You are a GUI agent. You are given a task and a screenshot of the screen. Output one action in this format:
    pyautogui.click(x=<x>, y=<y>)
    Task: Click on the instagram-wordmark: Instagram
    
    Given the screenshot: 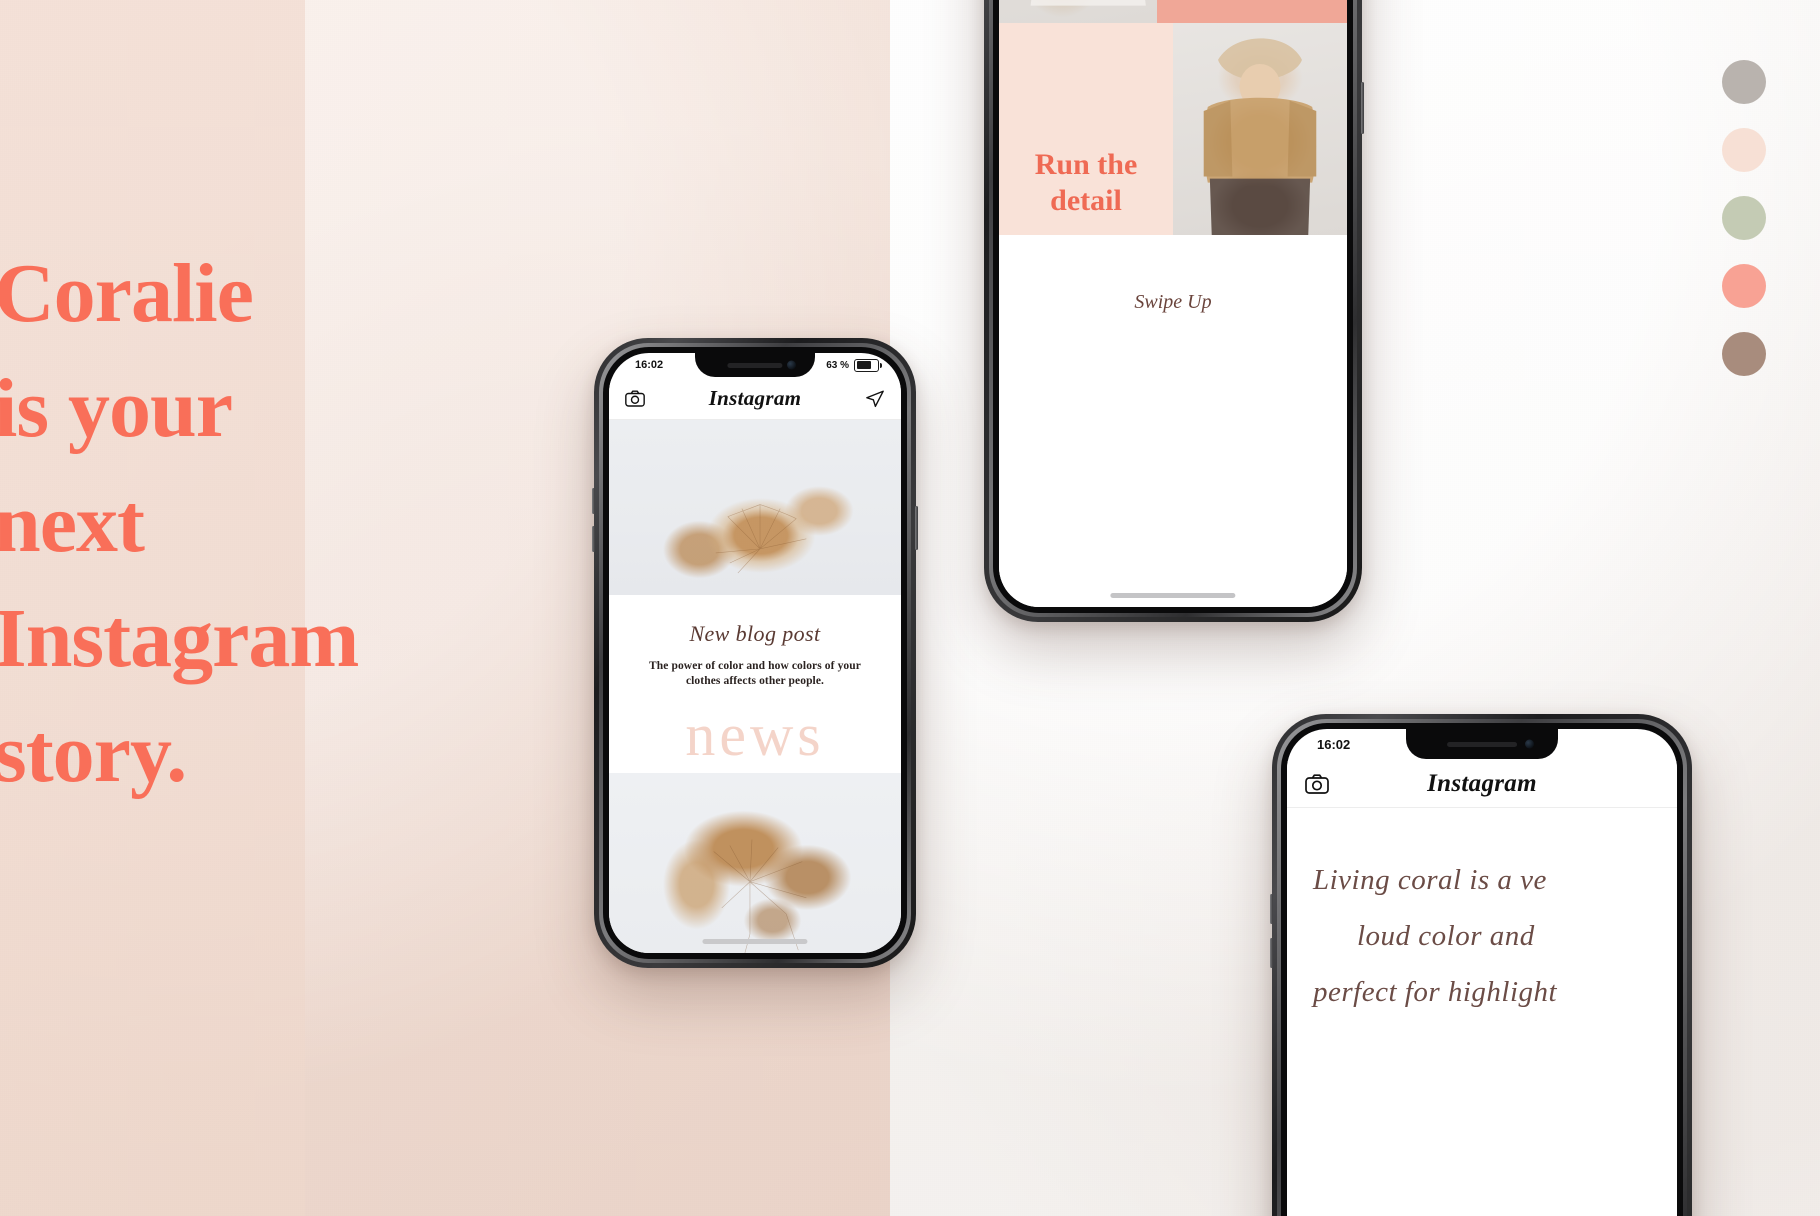 What is the action you would take?
    pyautogui.click(x=755, y=398)
    